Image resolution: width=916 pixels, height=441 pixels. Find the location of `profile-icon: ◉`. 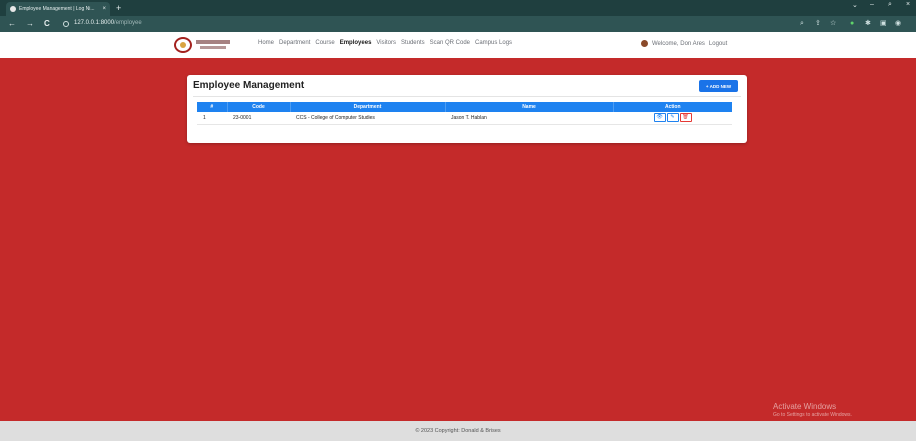

profile-icon: ◉ is located at coordinates (898, 24).